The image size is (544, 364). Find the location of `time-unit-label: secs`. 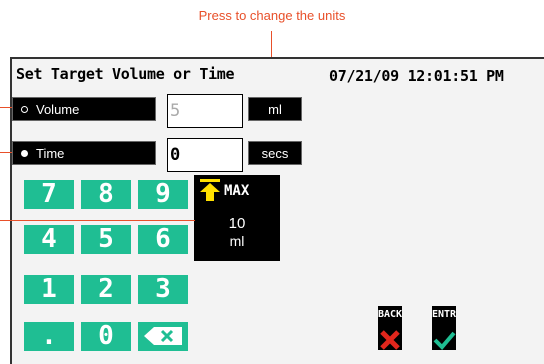

time-unit-label: secs is located at coordinates (275, 153).